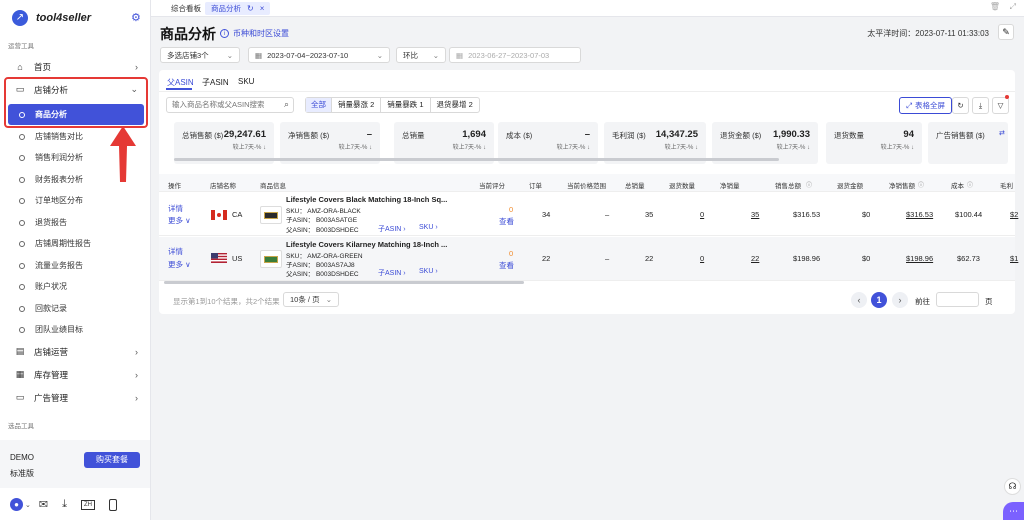 This screenshot has height=520, width=1024. What do you see at coordinates (957, 299) in the screenshot?
I see `goto-page-input` at bounding box center [957, 299].